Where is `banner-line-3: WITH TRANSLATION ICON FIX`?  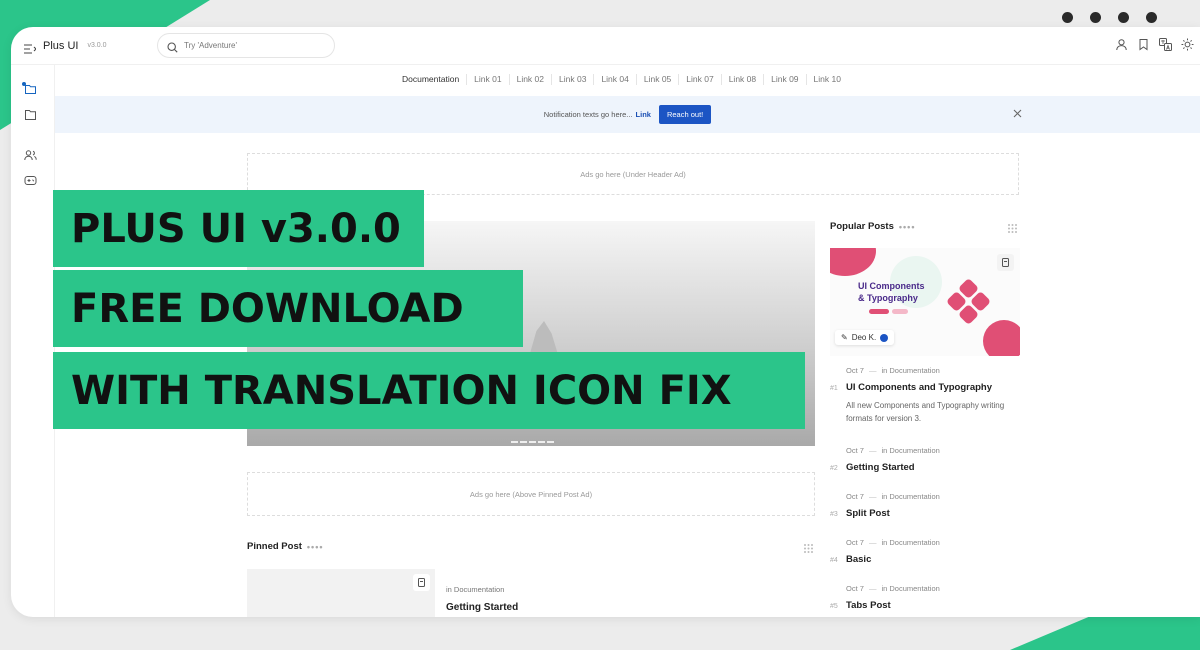 banner-line-3: WITH TRANSLATION ICON FIX is located at coordinates (429, 390).